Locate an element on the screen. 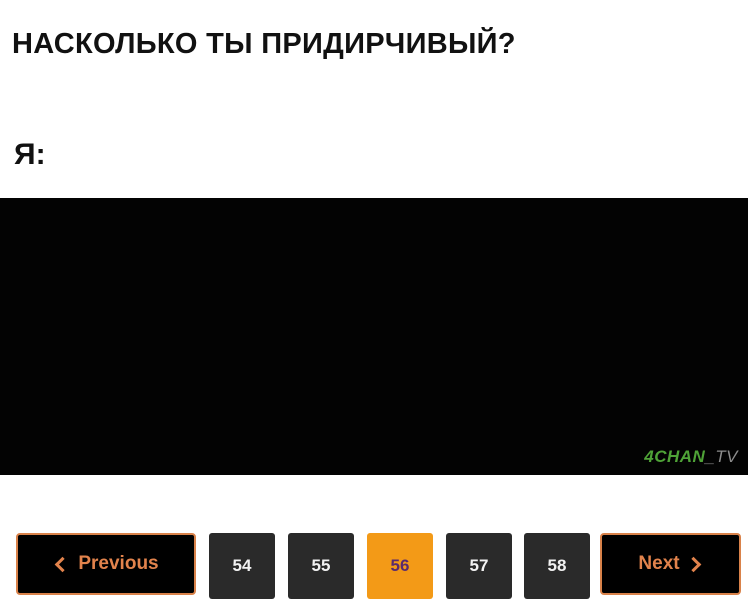  previous-button: Previous is located at coordinates (106, 564).